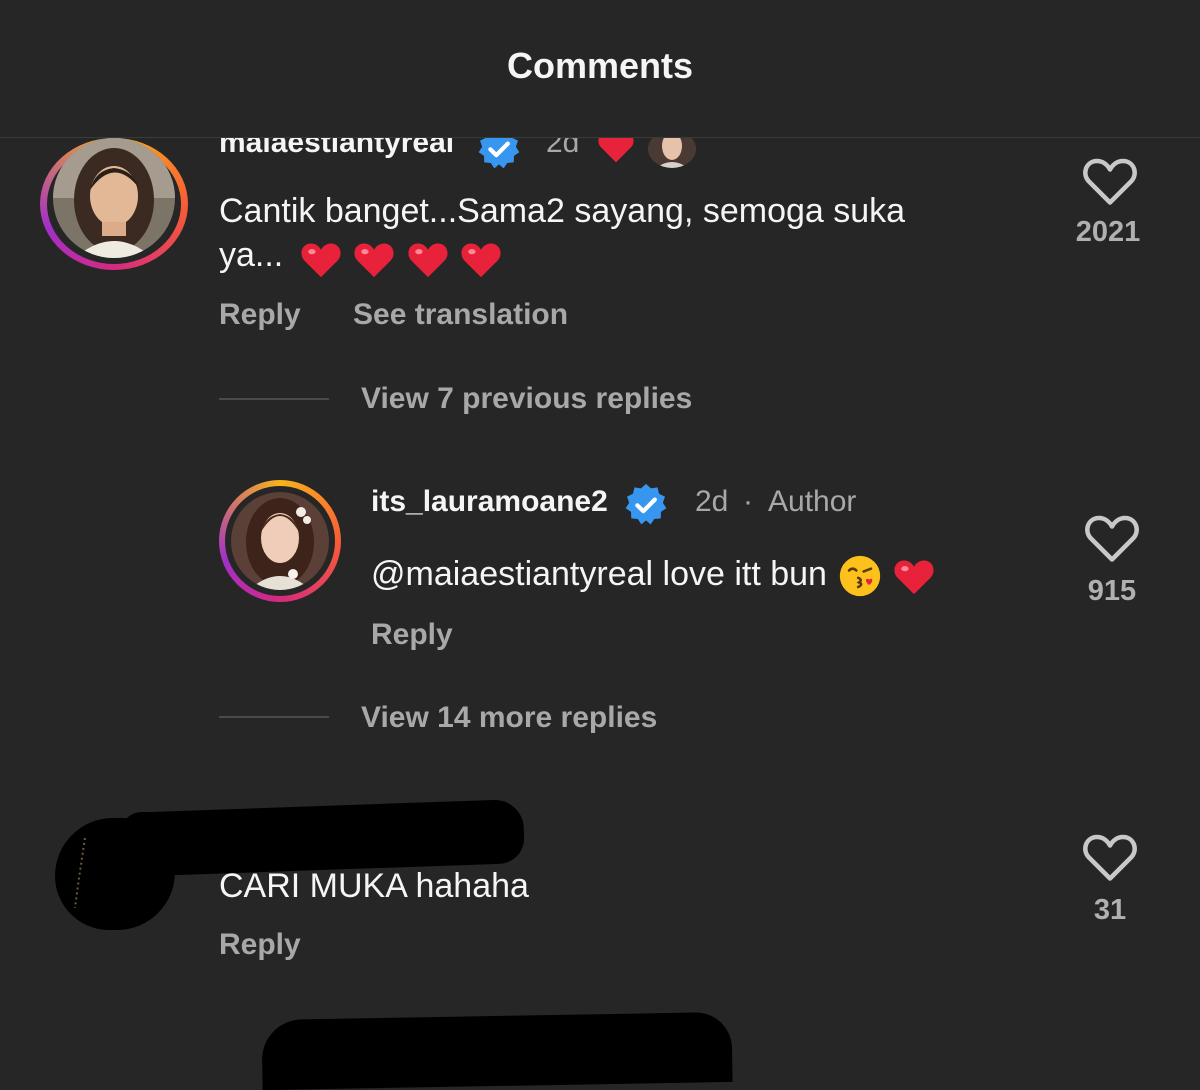 The image size is (1200, 1090). Describe the element at coordinates (210, 834) in the screenshot. I see `redacted-username-tail` at that location.